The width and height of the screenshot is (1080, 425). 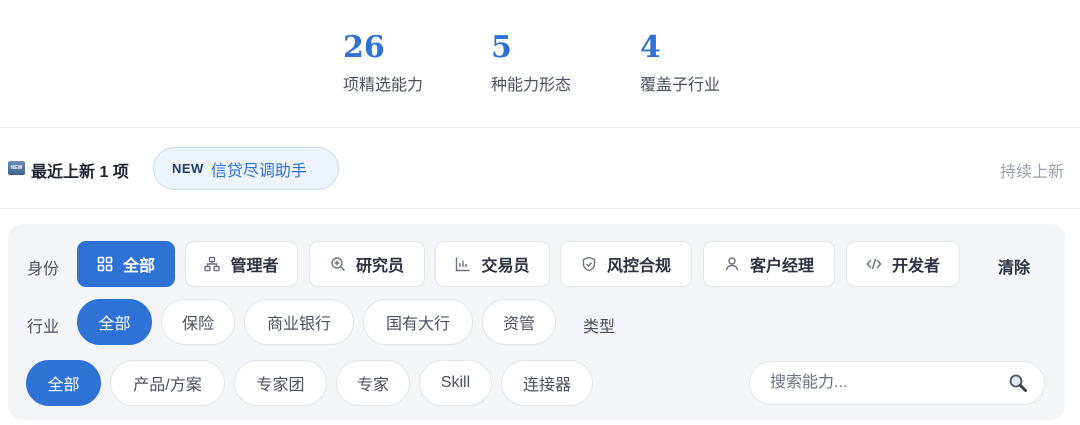 I want to click on stat-value: 26, so click(x=364, y=47).